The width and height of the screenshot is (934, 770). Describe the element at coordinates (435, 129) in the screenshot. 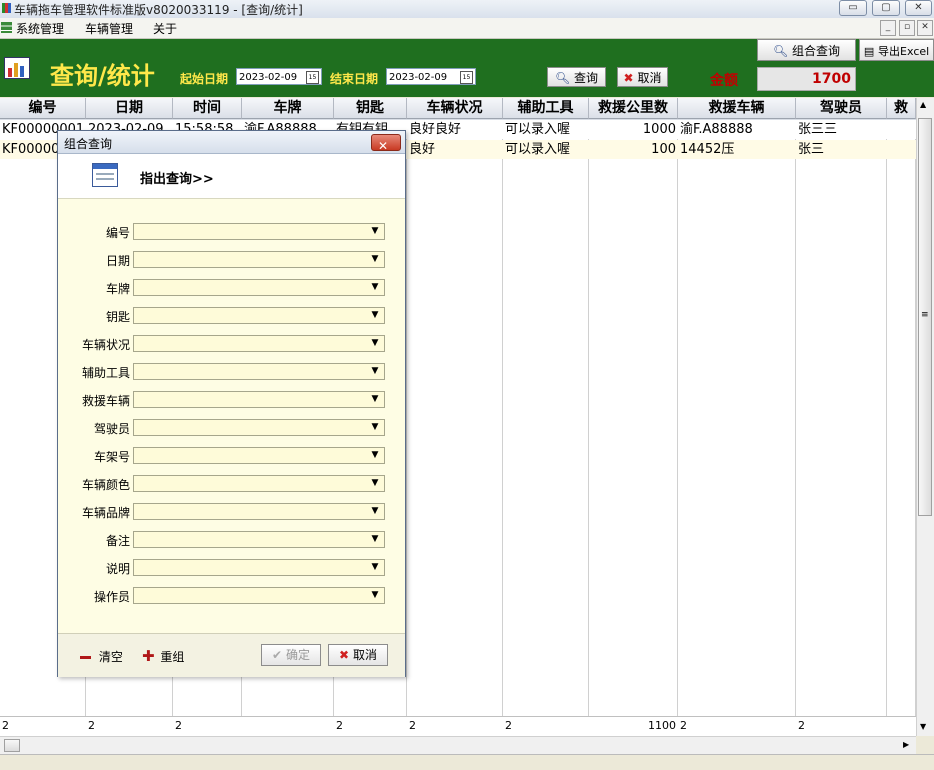

I see `cell-condition: 良好良好` at that location.